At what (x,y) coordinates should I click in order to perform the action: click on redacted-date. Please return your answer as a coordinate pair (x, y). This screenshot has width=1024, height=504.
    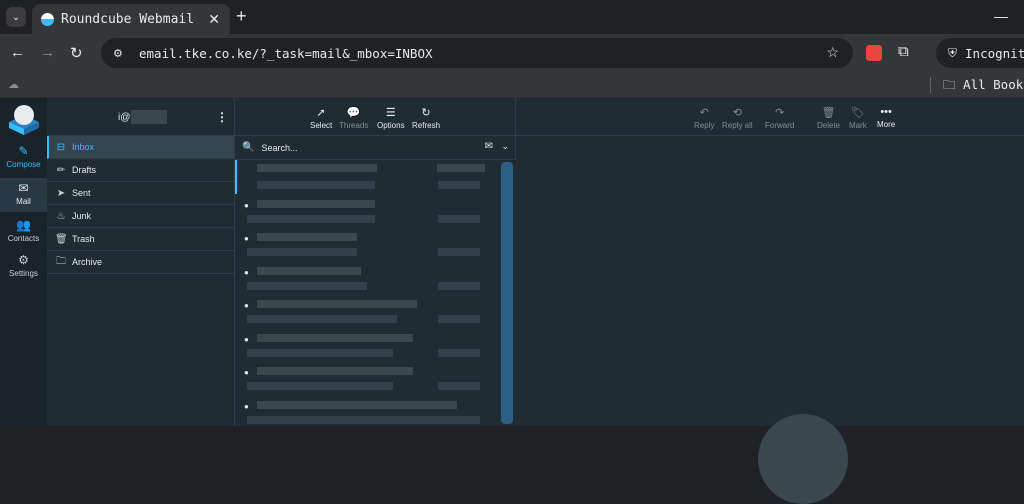
    Looking at the image, I should click on (461, 168).